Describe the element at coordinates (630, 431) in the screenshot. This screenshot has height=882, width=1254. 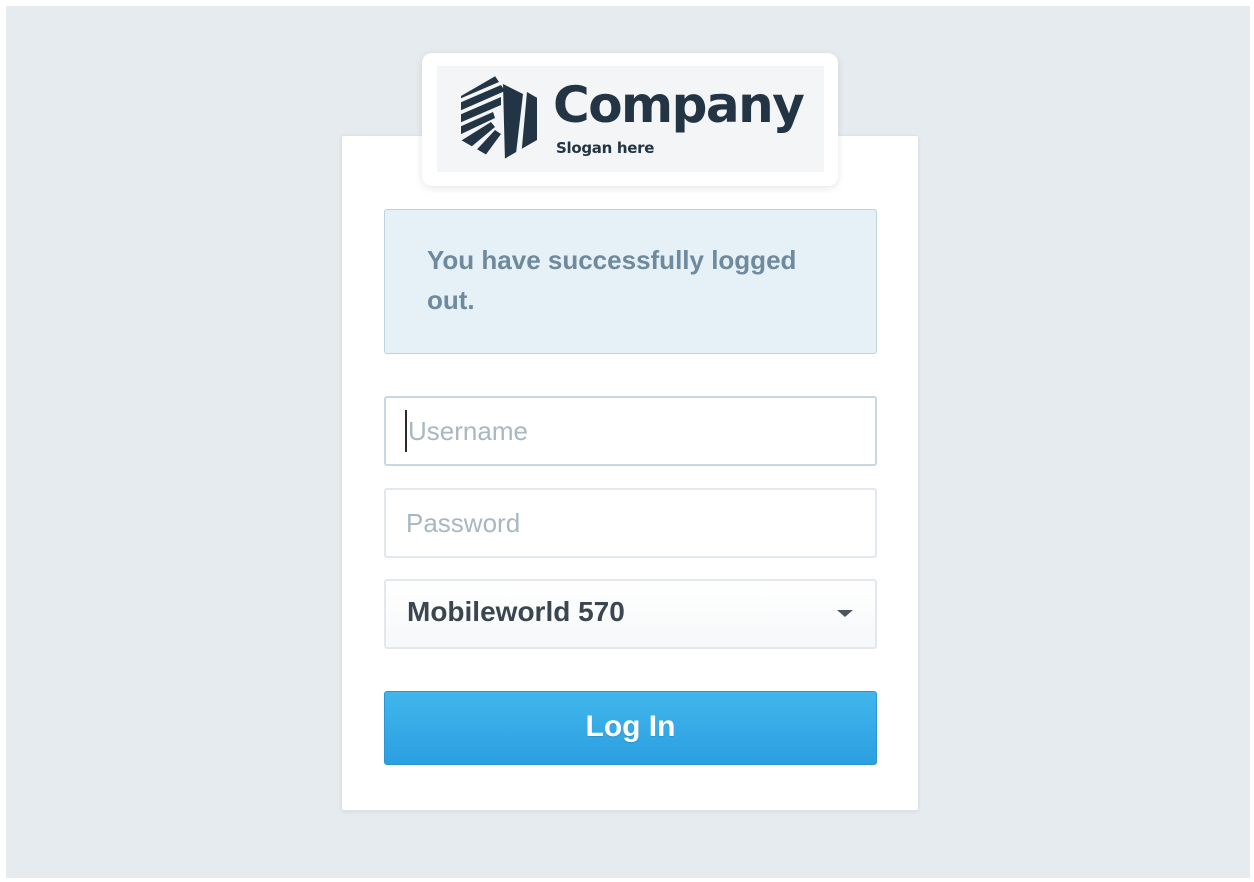
I see `username-input` at that location.